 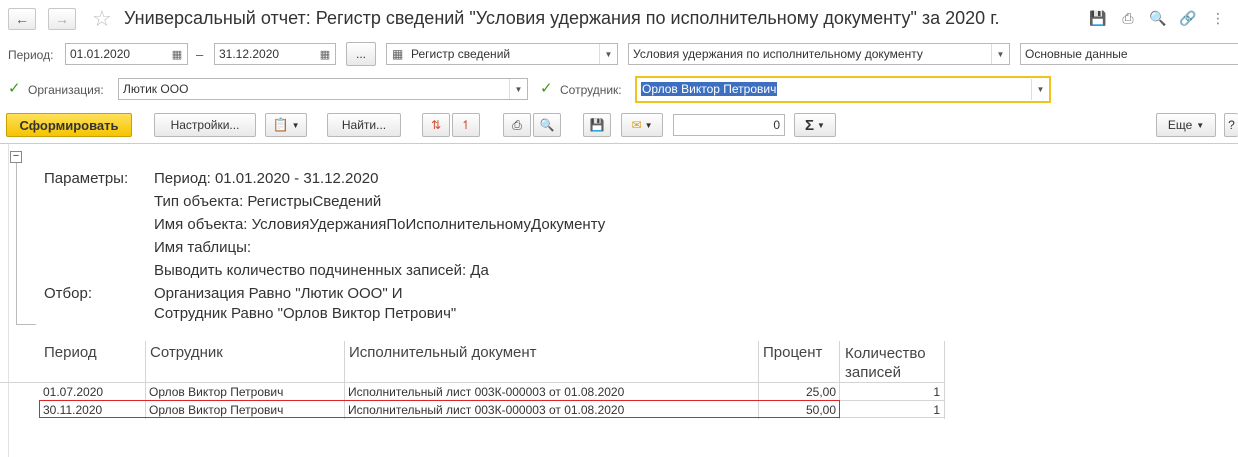 I want to click on employee-filter-checkbox: ✓, so click(x=547, y=88).